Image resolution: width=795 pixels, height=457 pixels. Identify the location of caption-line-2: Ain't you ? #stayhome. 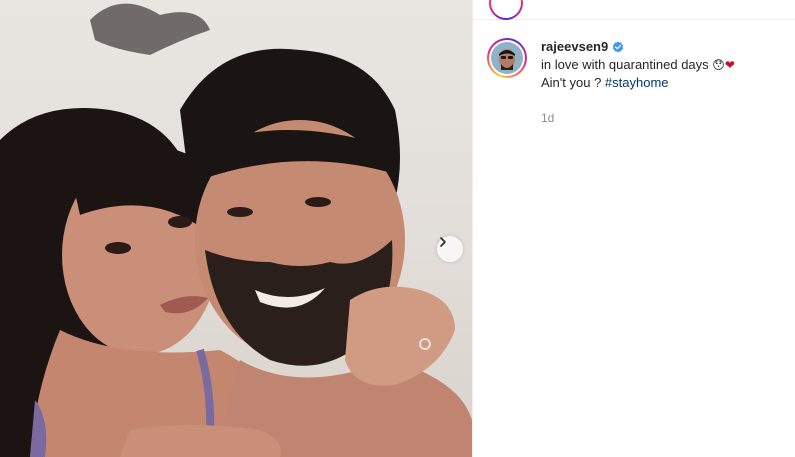
(638, 83).